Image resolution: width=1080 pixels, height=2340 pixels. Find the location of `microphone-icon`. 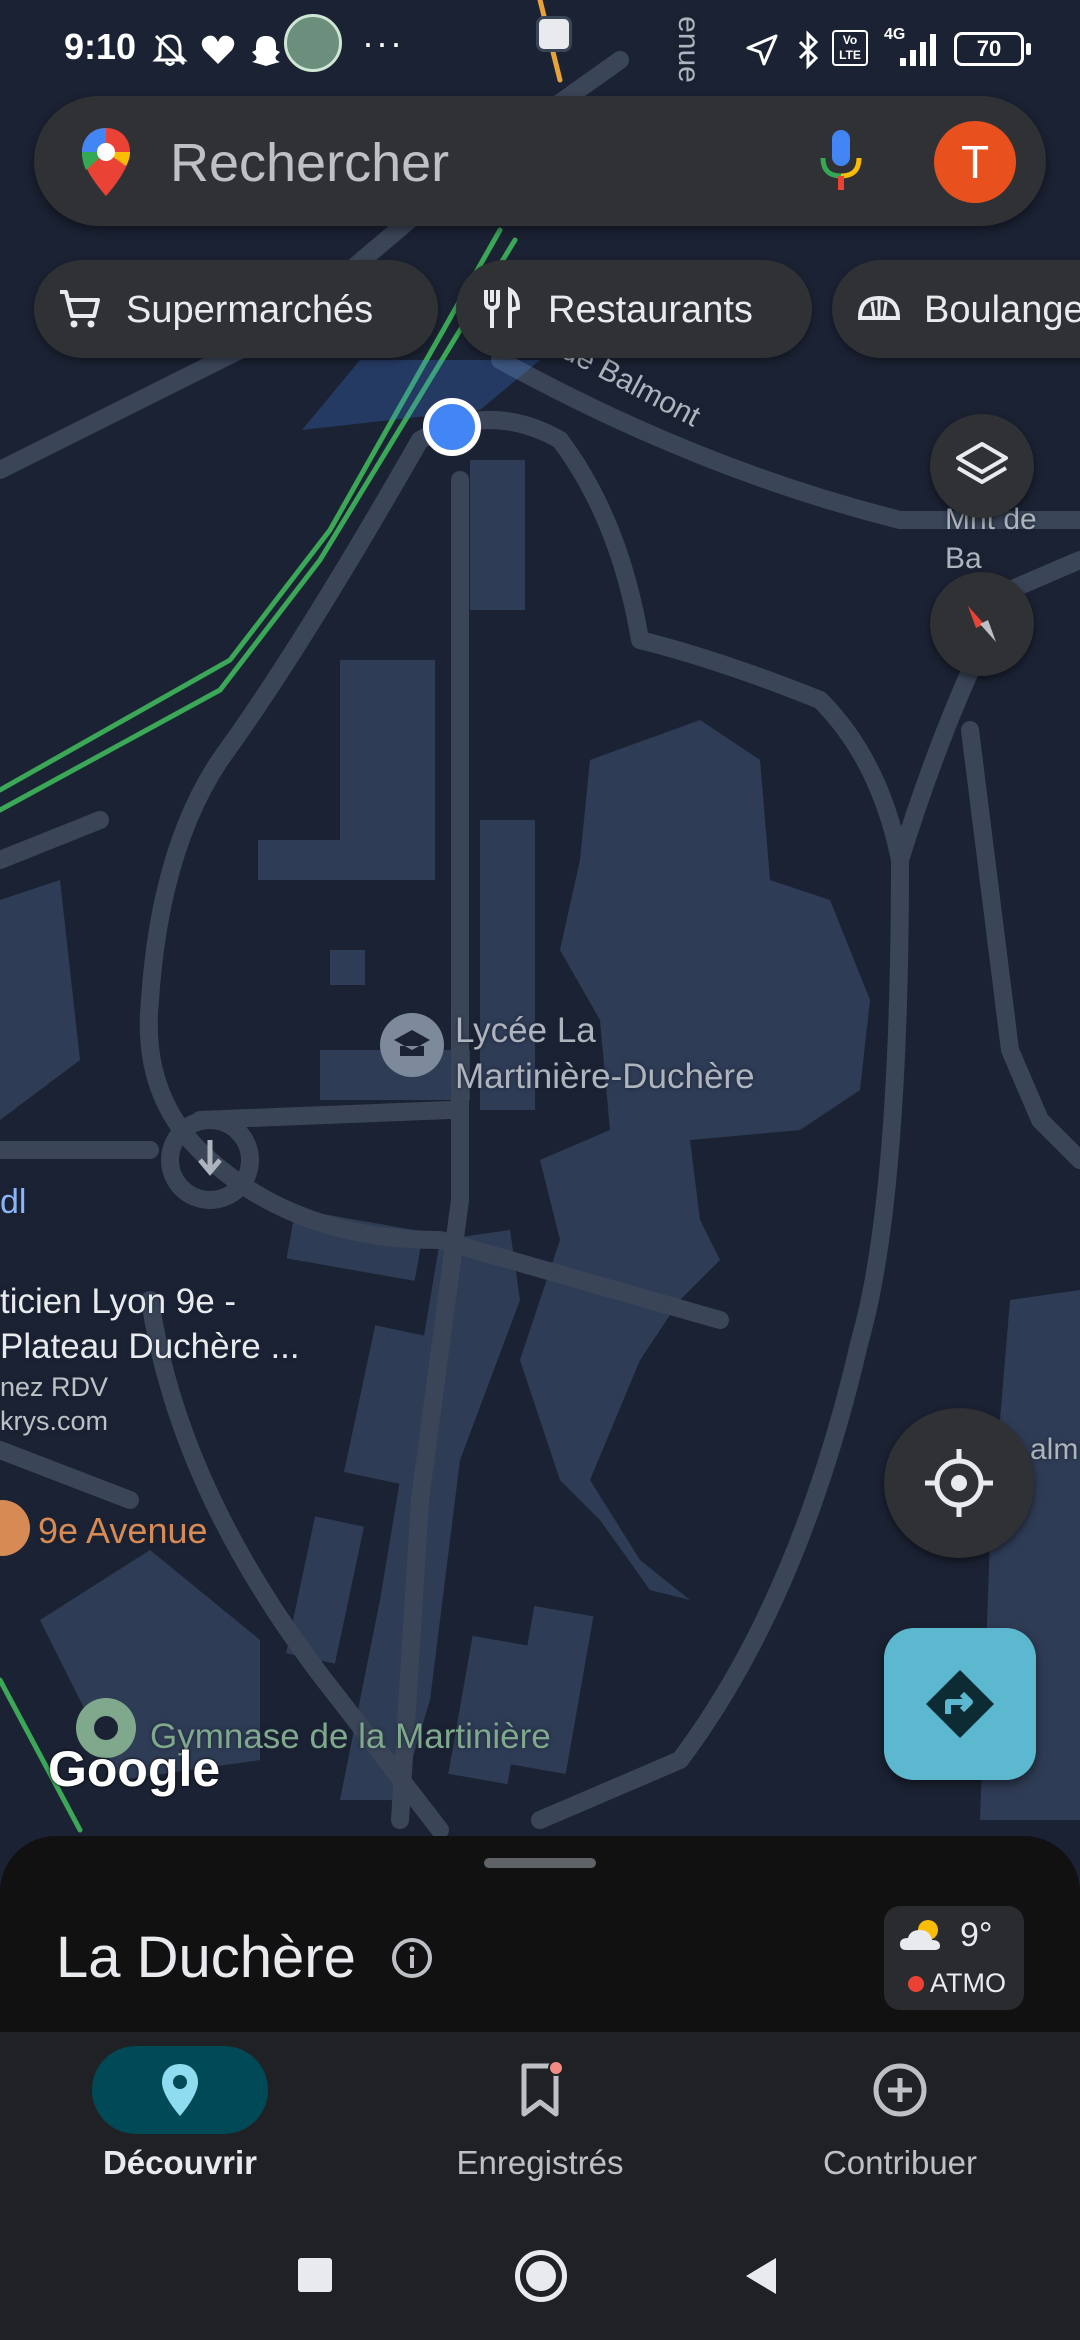

microphone-icon is located at coordinates (841, 161).